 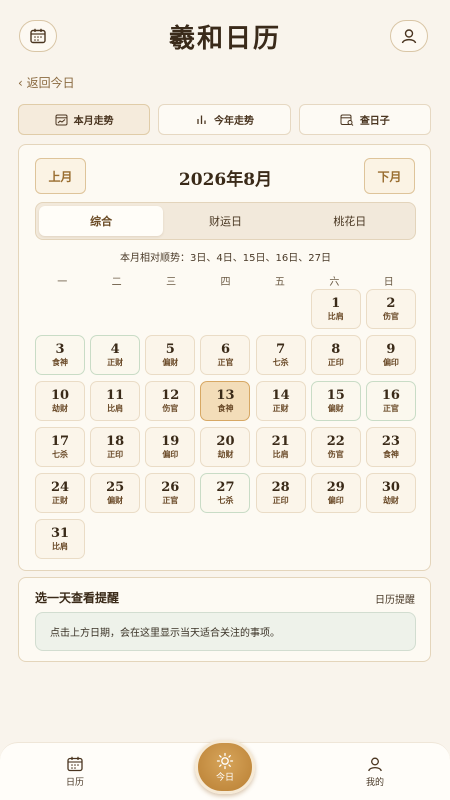 What do you see at coordinates (225, 767) in the screenshot?
I see `nav-today-button: 今日` at bounding box center [225, 767].